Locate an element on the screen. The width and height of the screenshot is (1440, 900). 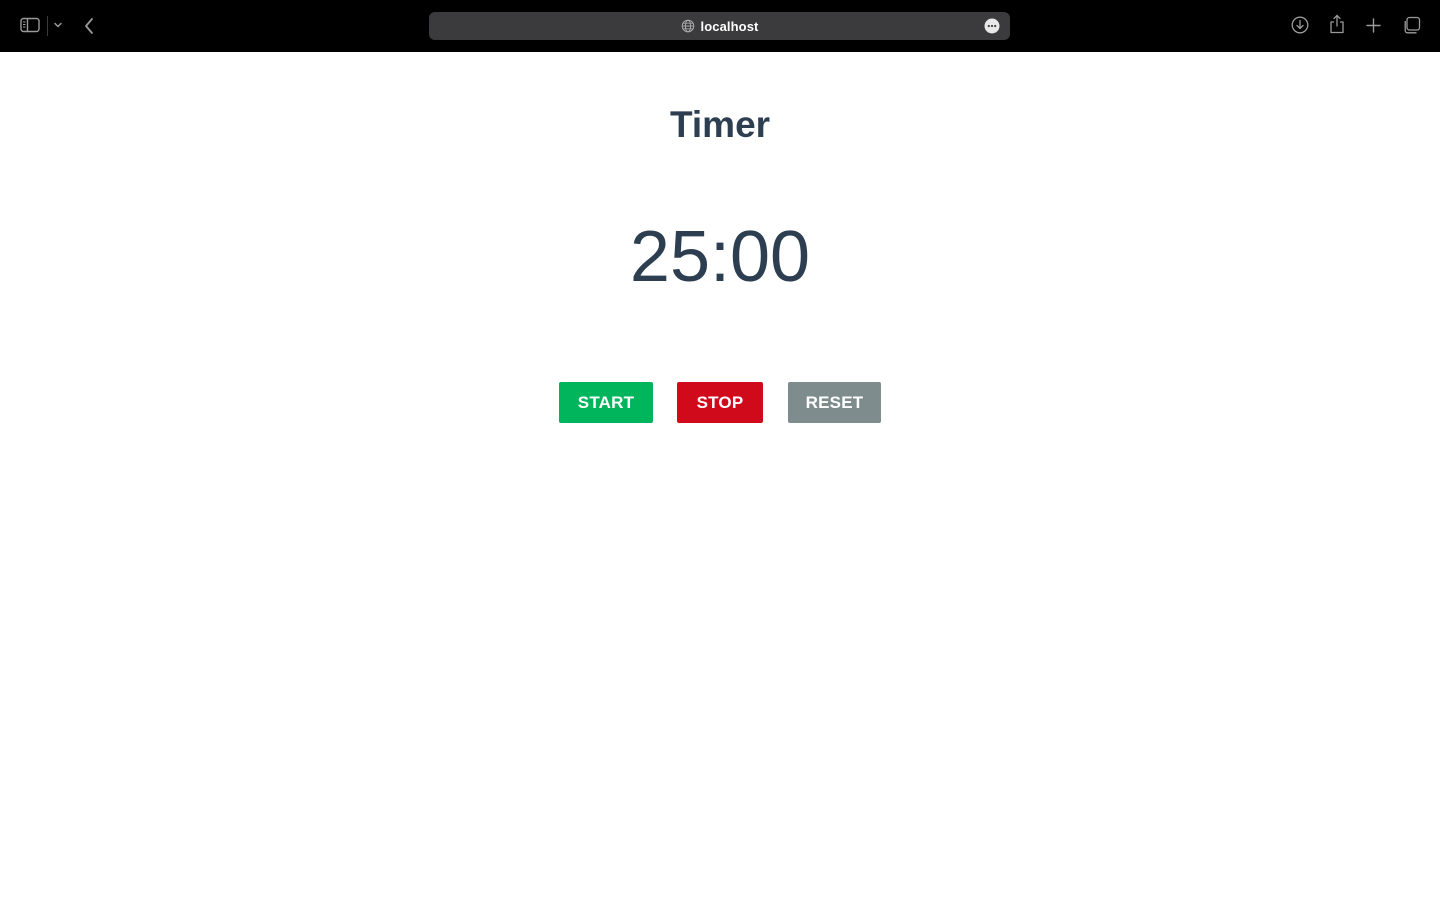
browser-toolbar: localhost is located at coordinates (720, 26).